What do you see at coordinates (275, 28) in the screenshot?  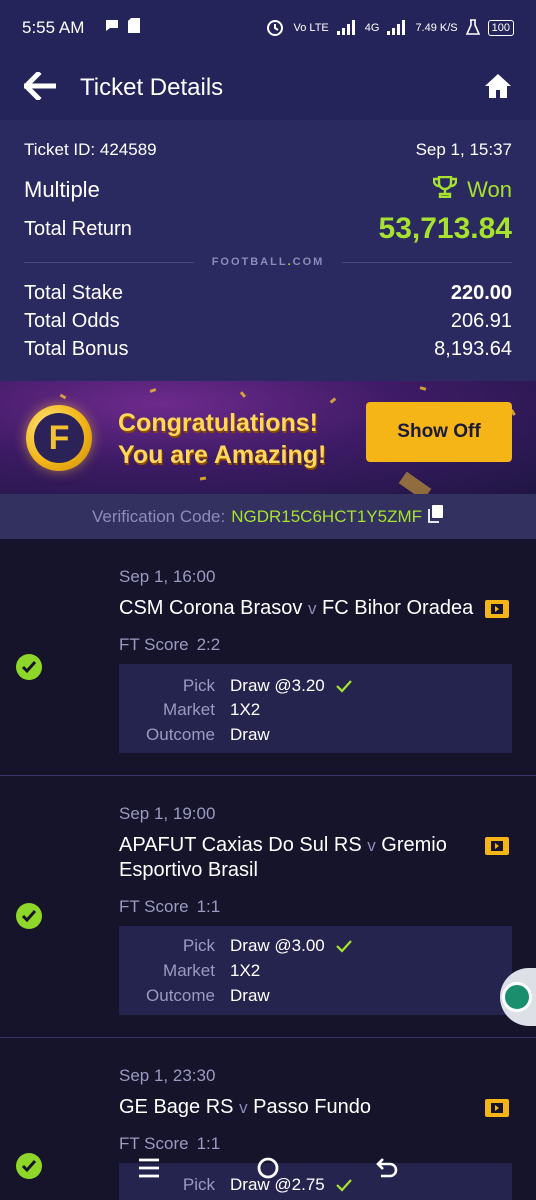 I see `alarm-icon` at bounding box center [275, 28].